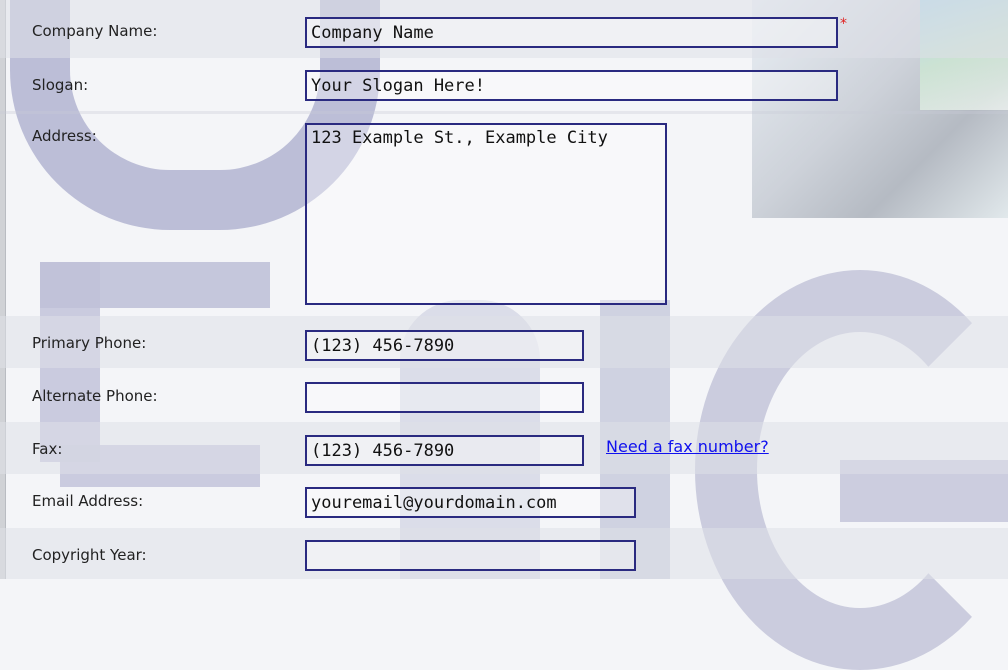 Image resolution: width=1008 pixels, height=670 pixels. I want to click on primary-phone-label: Primary Phone:, so click(89, 343).